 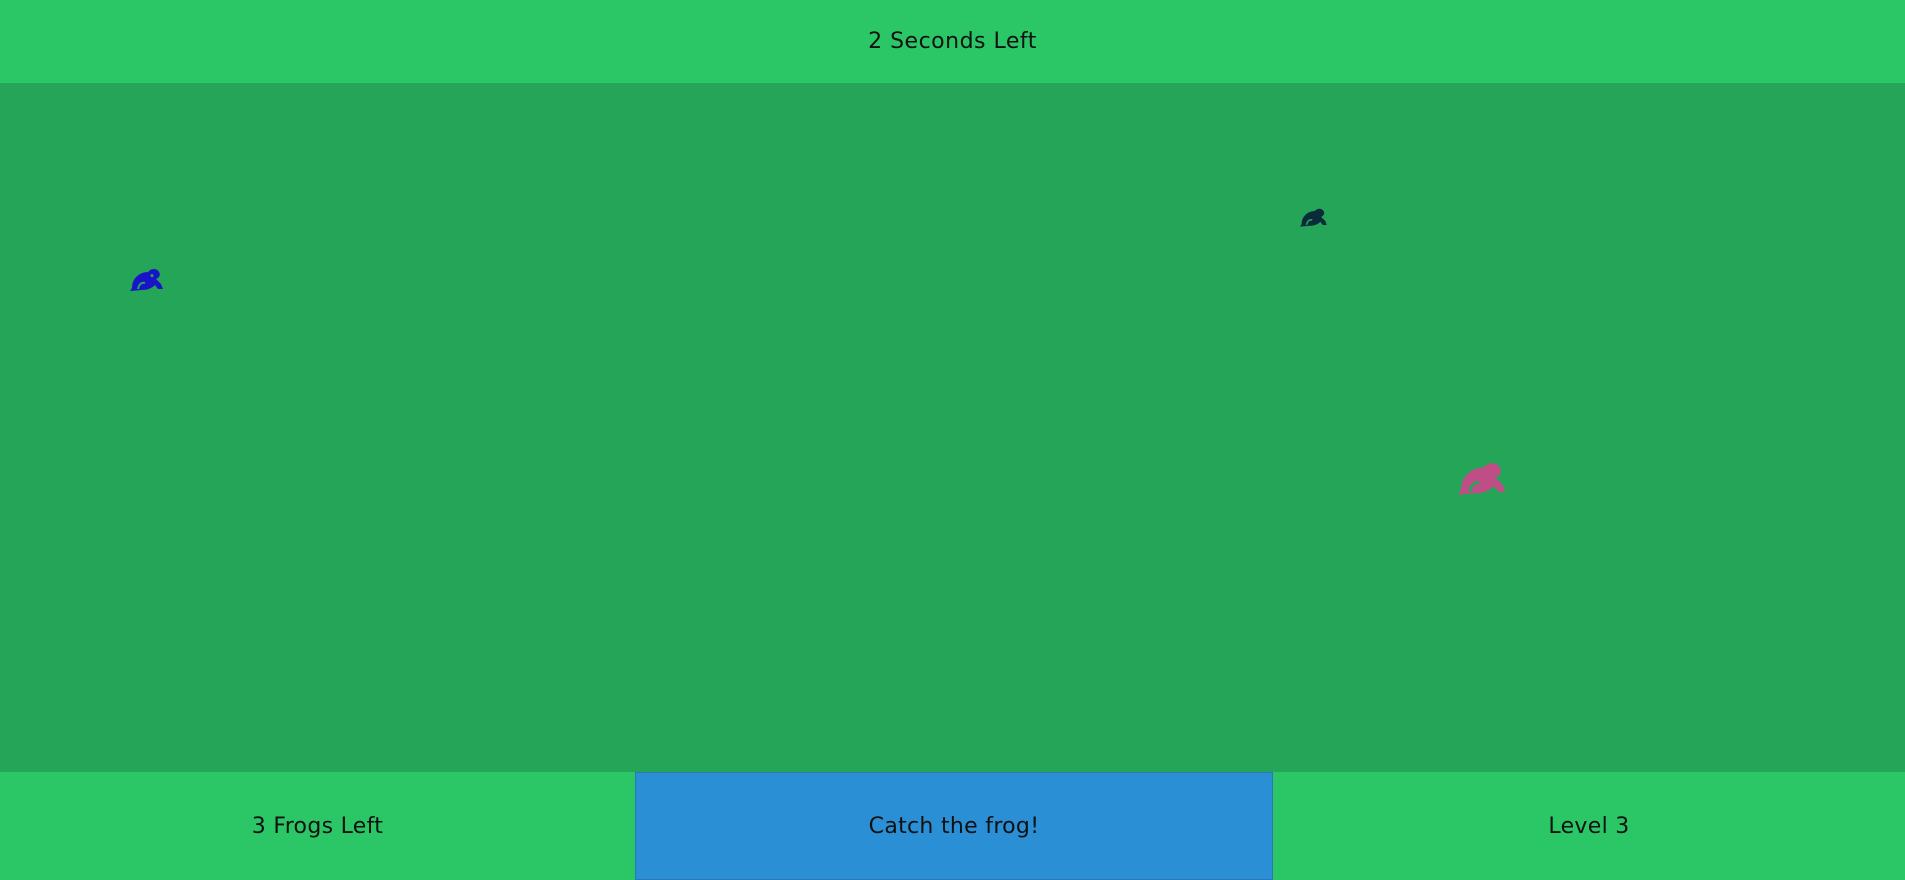 I want to click on level-text: Level 3, so click(x=1589, y=826).